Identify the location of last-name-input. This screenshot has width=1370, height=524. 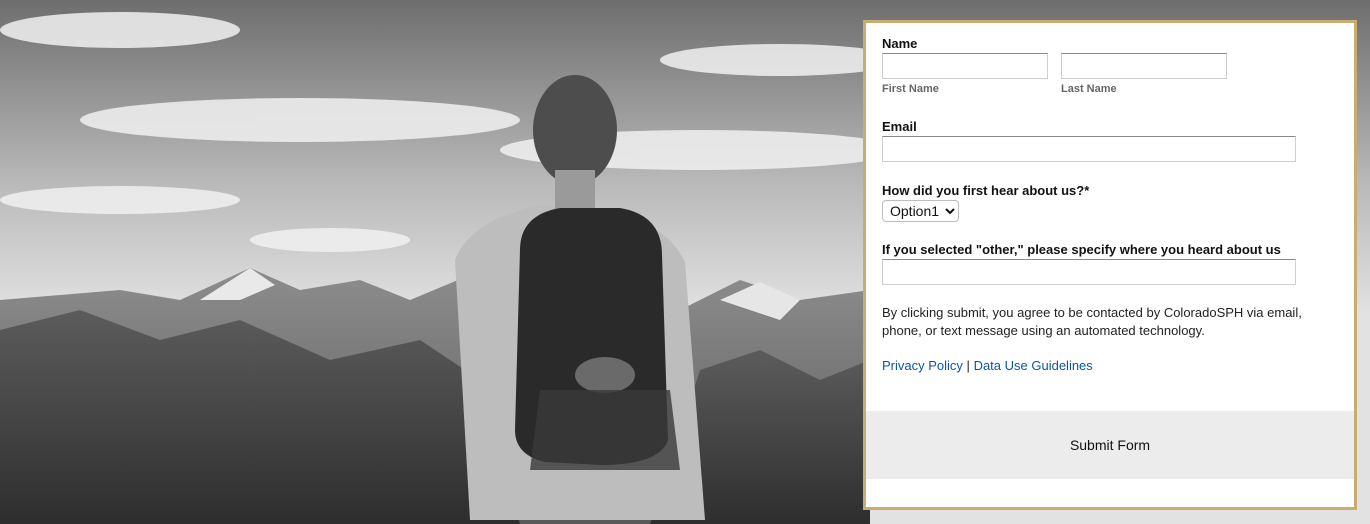
(1144, 66).